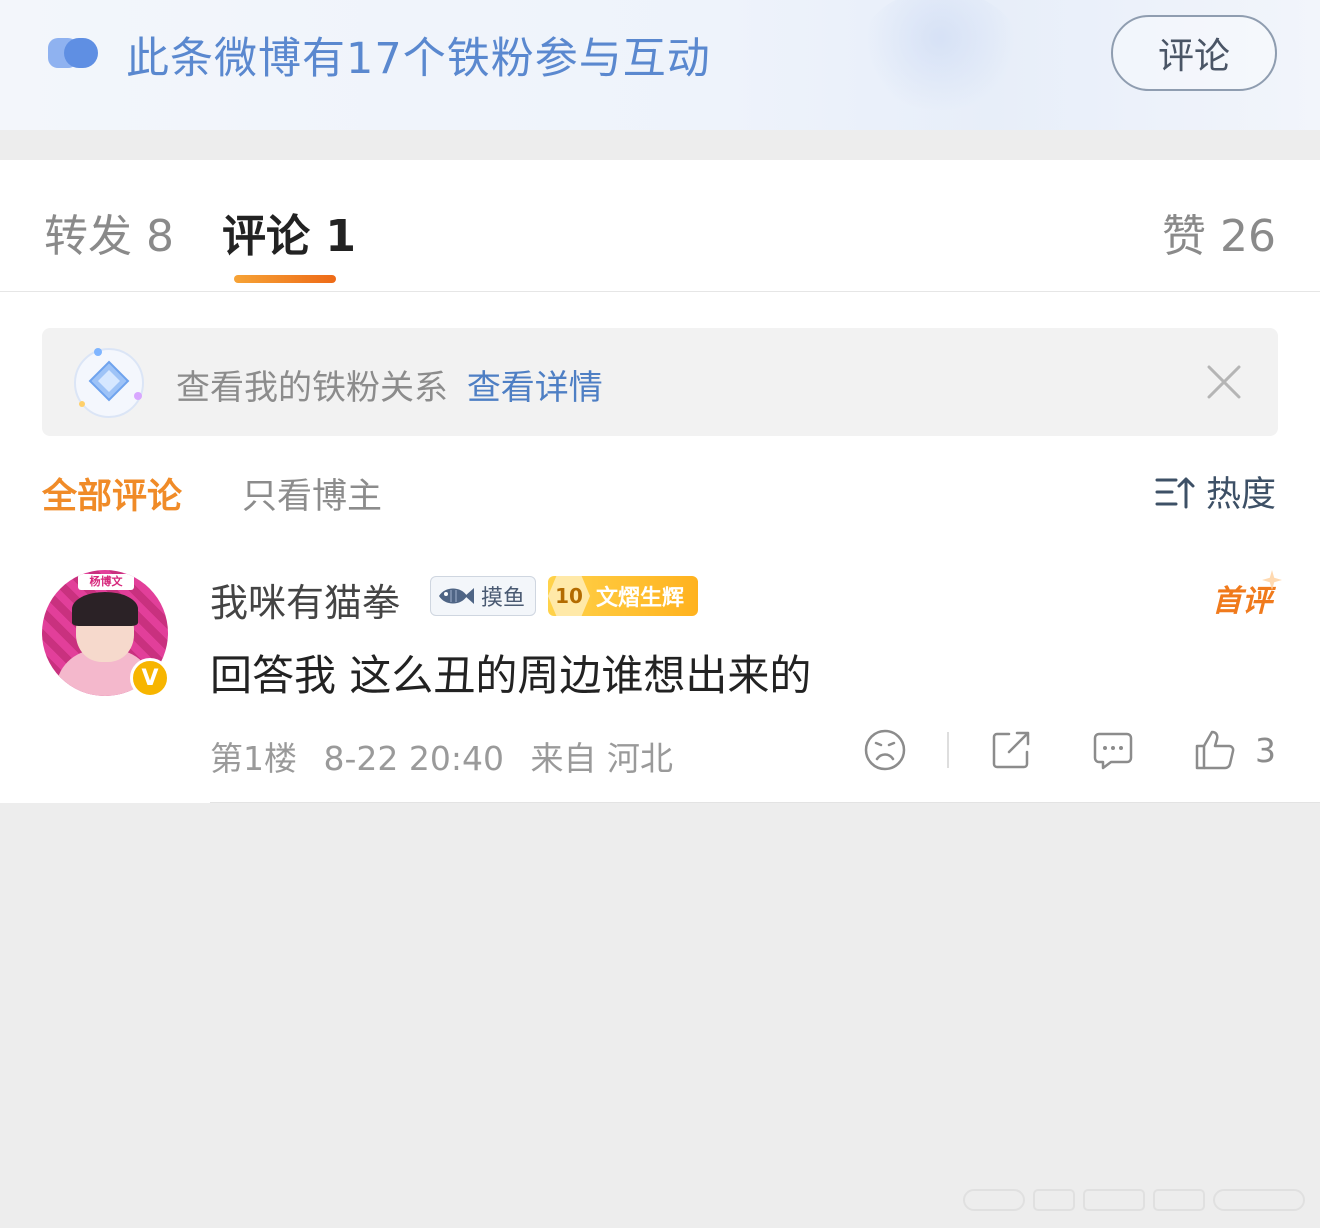  I want to click on comment-floor: 第1楼, so click(253, 758).